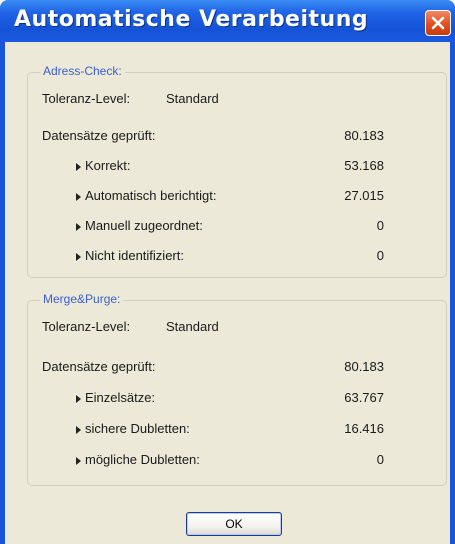  What do you see at coordinates (234, 524) in the screenshot?
I see `ok-button: OK` at bounding box center [234, 524].